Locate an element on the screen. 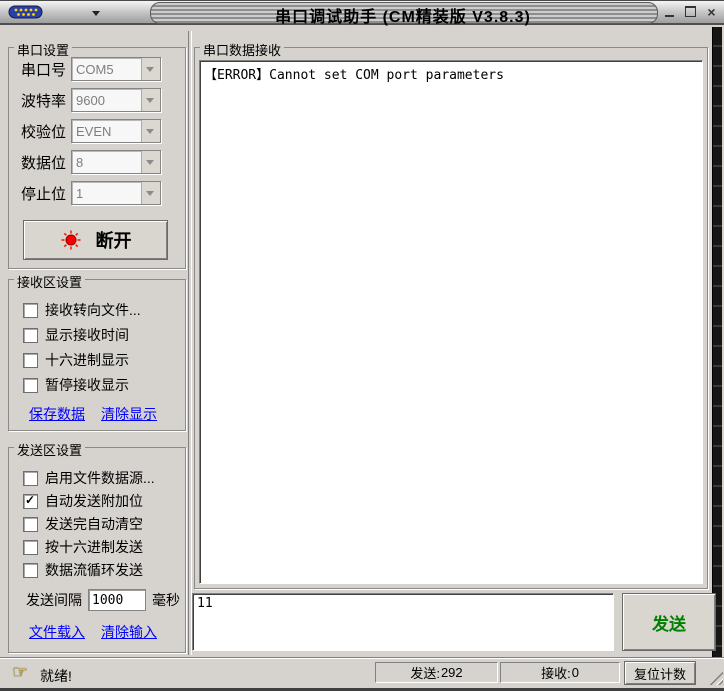 The image size is (724, 691). status-message: 就绪! is located at coordinates (56, 676).